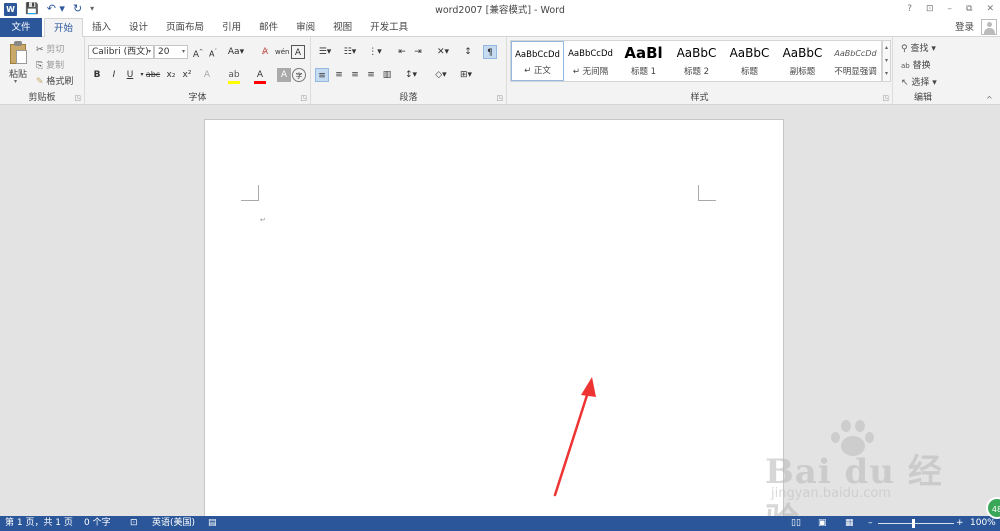  I want to click on collapse-ribbon-icon: ^, so click(989, 99).